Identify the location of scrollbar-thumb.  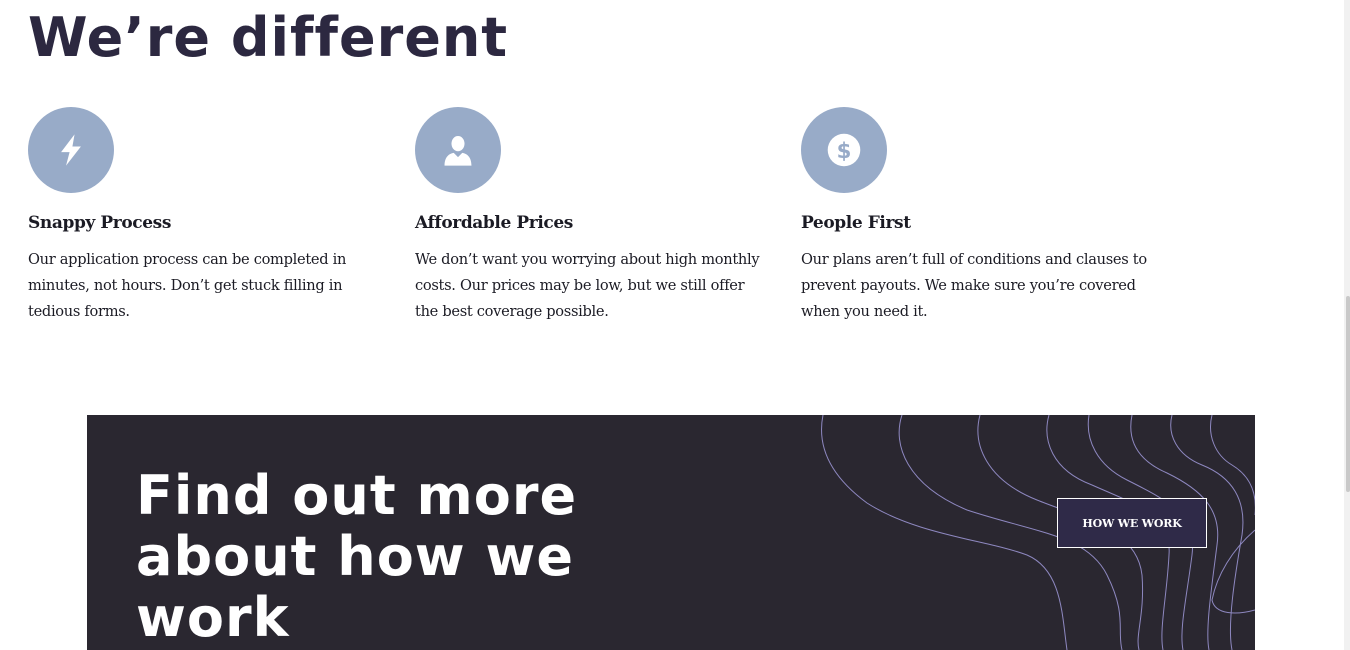
(1348, 394).